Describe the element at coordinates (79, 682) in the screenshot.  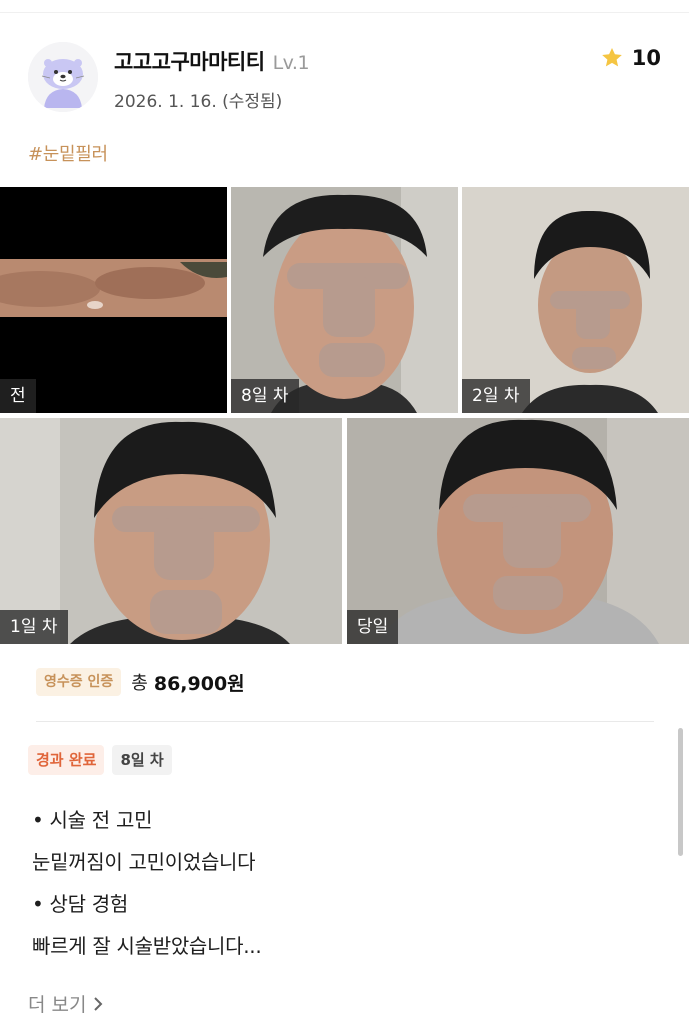
I see `receipt-verified-badge: 영수증 인증` at that location.